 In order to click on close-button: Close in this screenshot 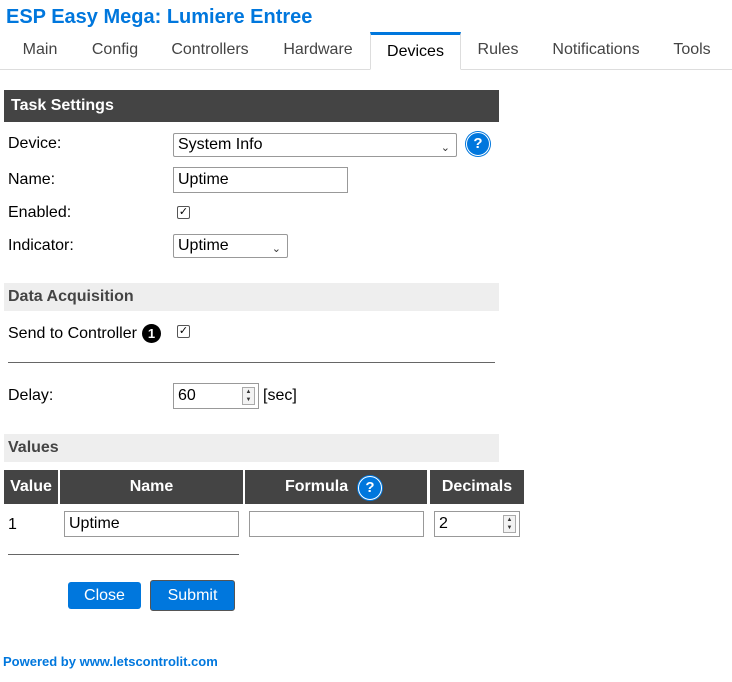, I will do `click(104, 595)`.